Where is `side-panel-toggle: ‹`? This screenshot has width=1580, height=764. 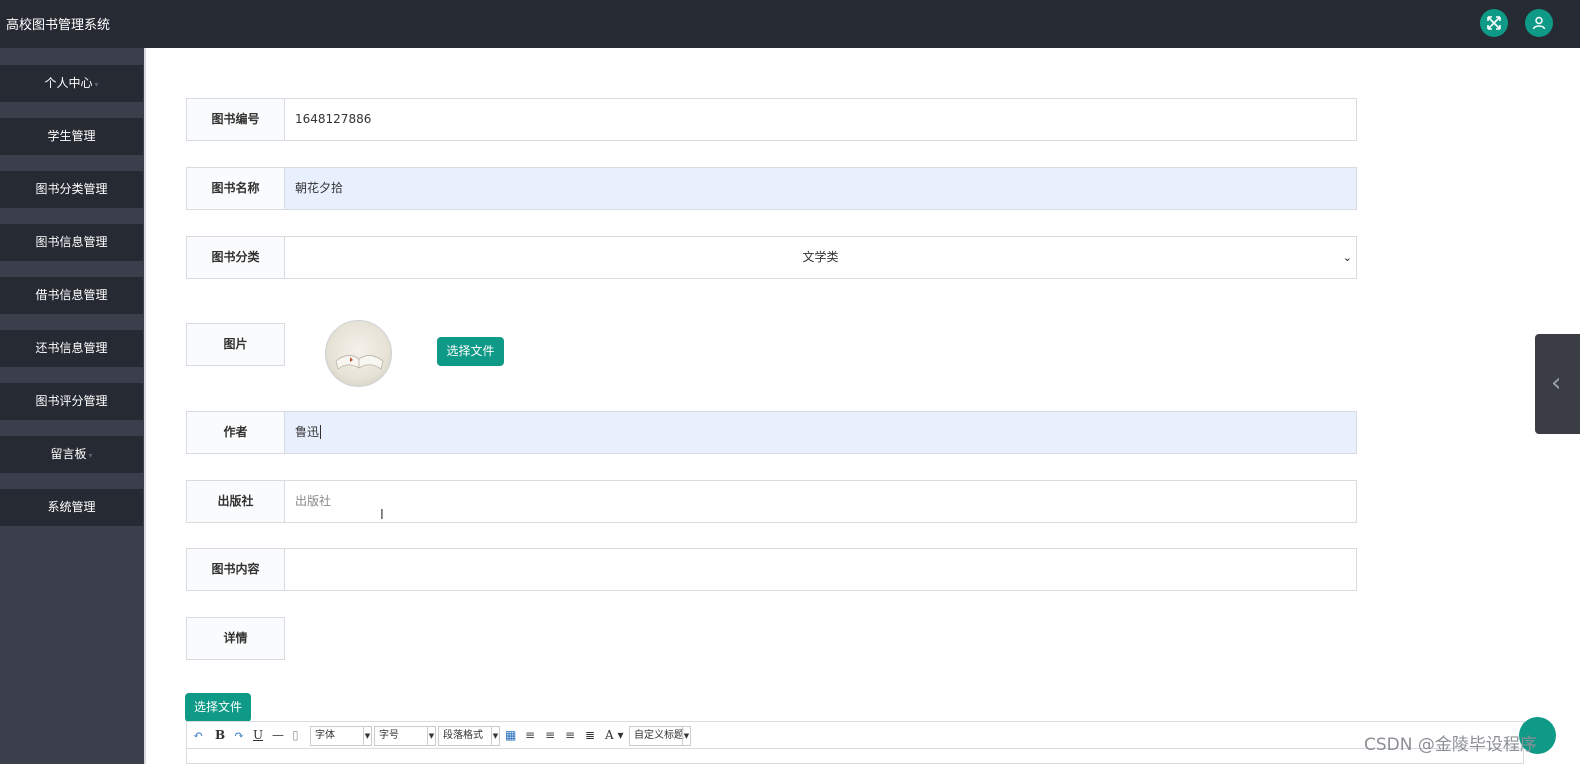 side-panel-toggle: ‹ is located at coordinates (1557, 384).